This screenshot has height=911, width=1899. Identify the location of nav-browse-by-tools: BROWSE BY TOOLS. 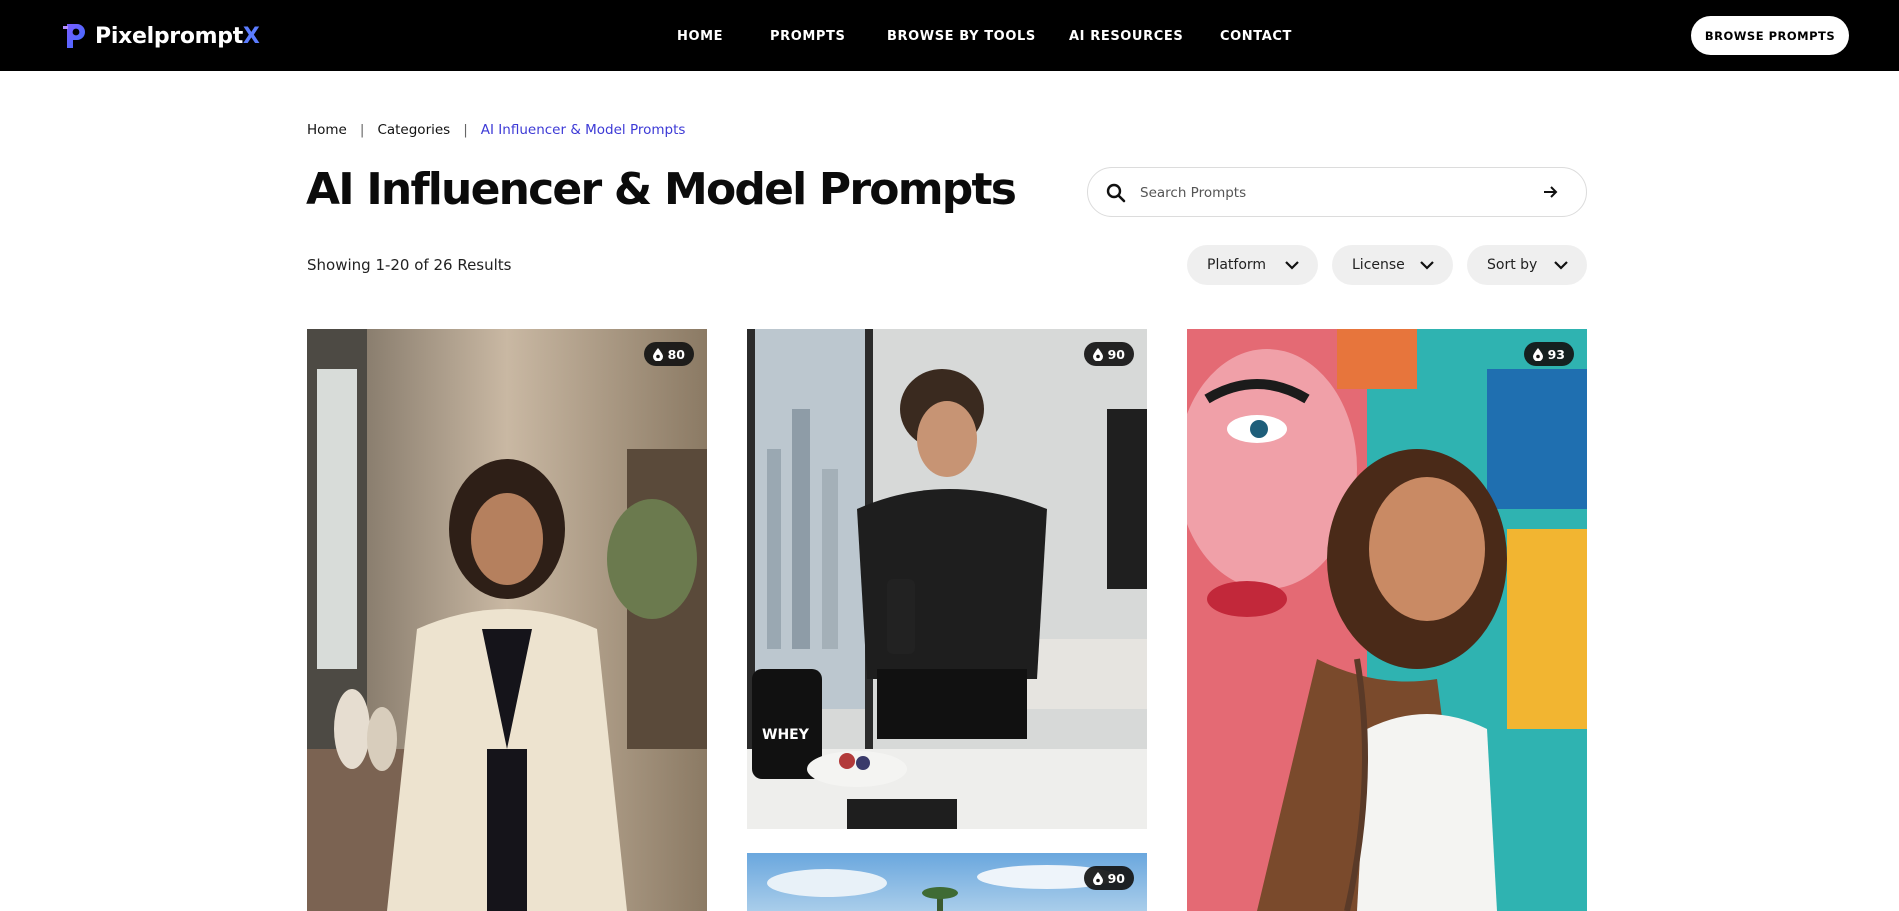
(961, 36).